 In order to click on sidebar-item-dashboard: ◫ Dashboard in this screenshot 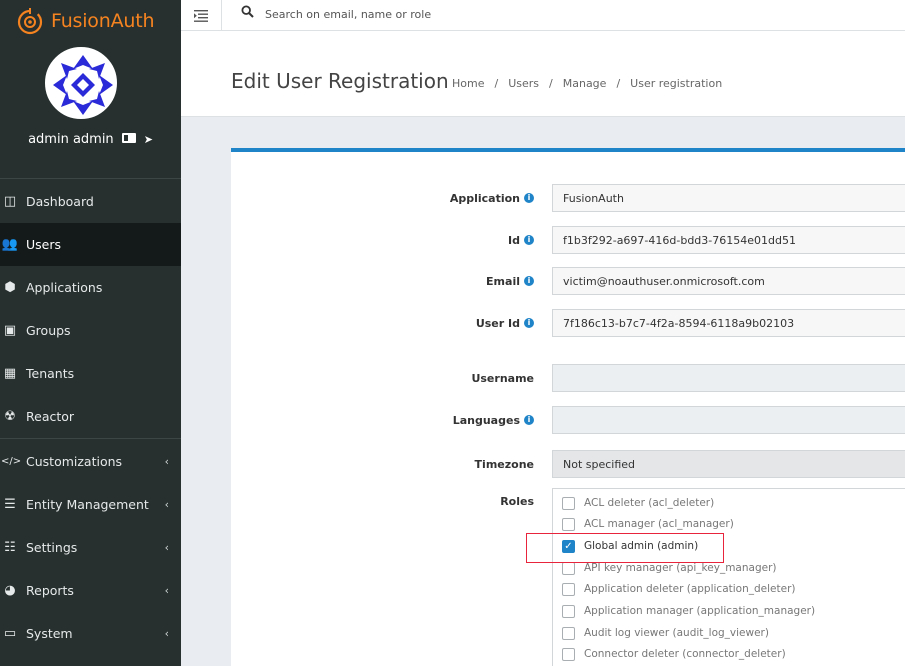, I will do `click(90, 201)`.